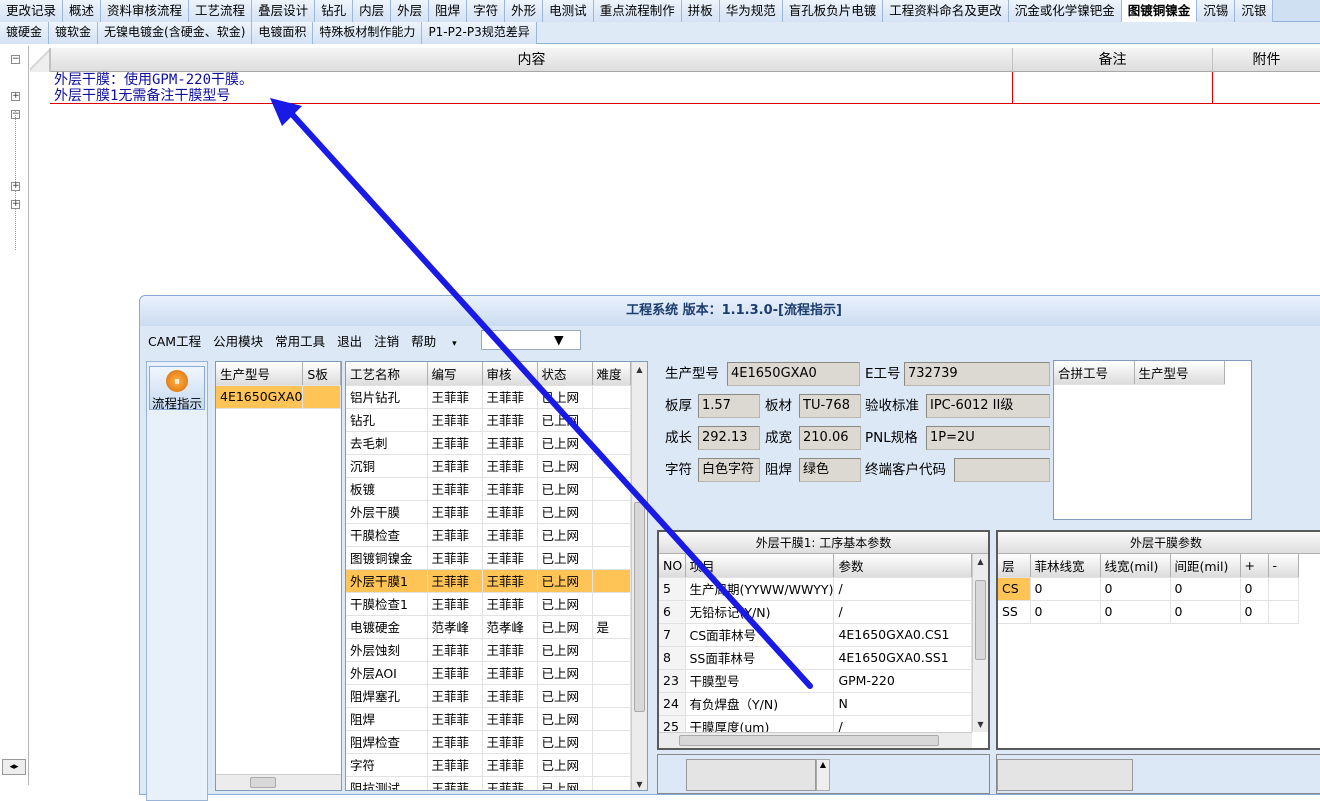  I want to click on subtab-1: 镀软金, so click(74, 33).